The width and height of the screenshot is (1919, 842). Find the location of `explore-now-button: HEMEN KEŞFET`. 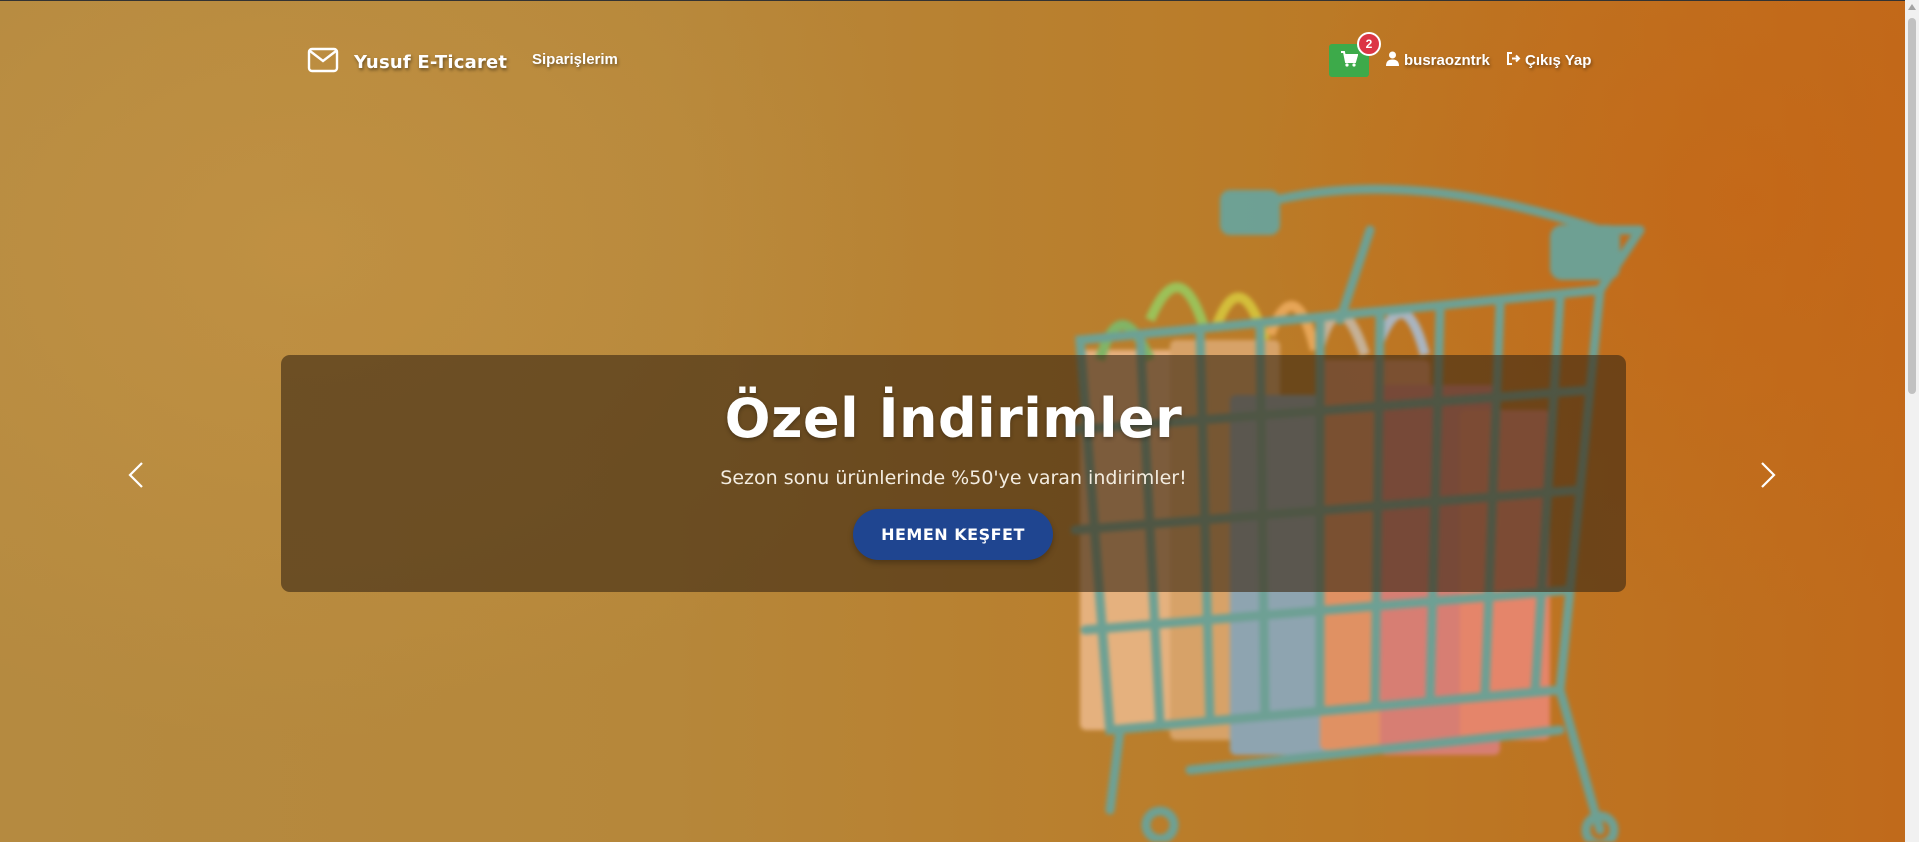

explore-now-button: HEMEN KEŞFET is located at coordinates (953, 534).